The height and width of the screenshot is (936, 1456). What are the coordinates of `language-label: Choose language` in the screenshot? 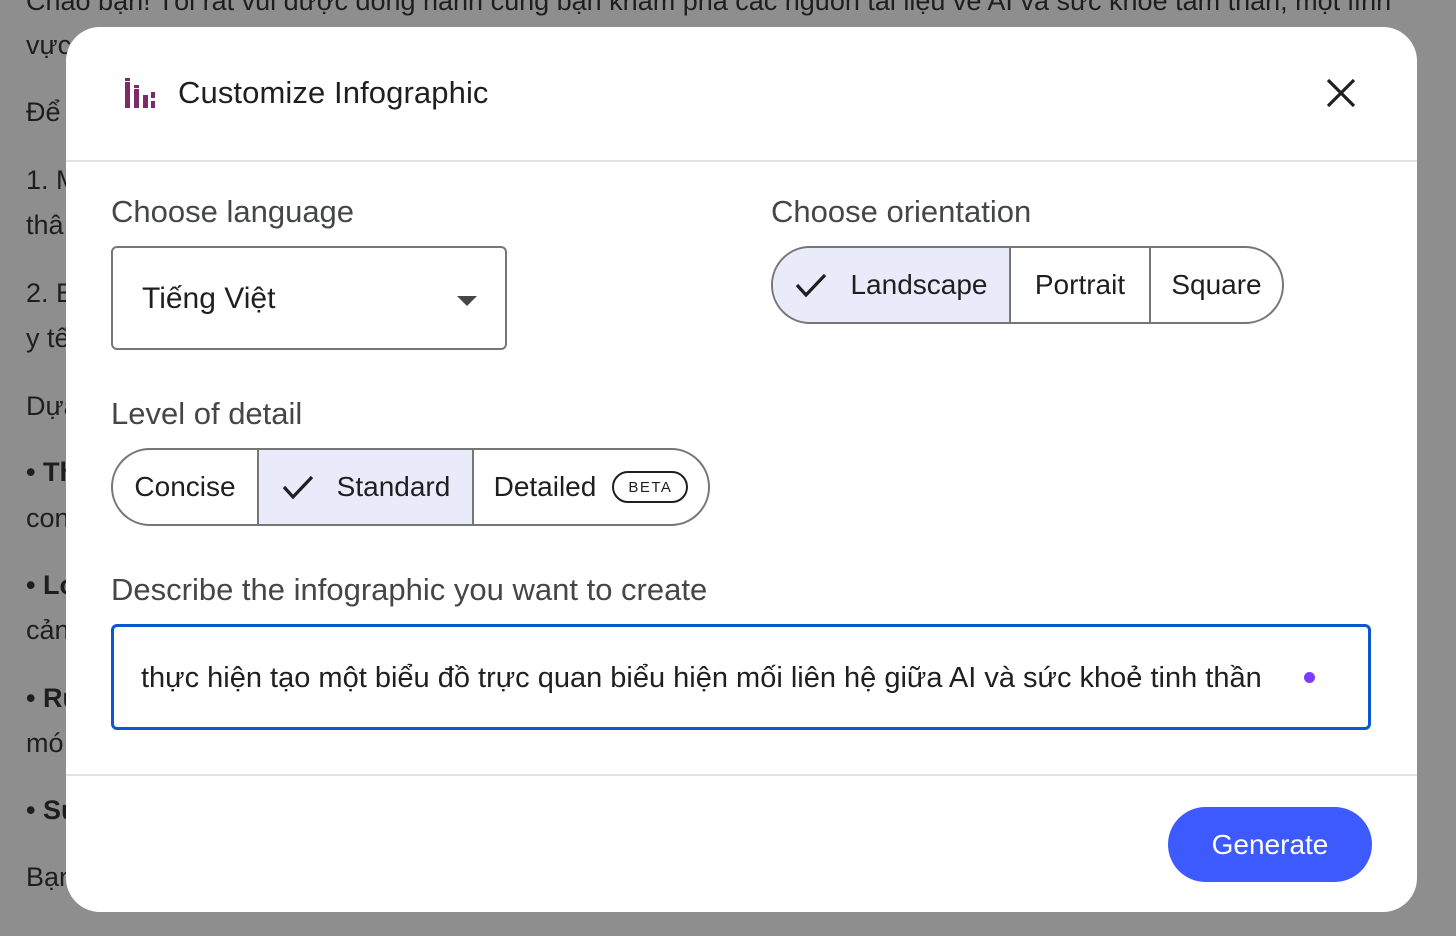 It's located at (233, 211).